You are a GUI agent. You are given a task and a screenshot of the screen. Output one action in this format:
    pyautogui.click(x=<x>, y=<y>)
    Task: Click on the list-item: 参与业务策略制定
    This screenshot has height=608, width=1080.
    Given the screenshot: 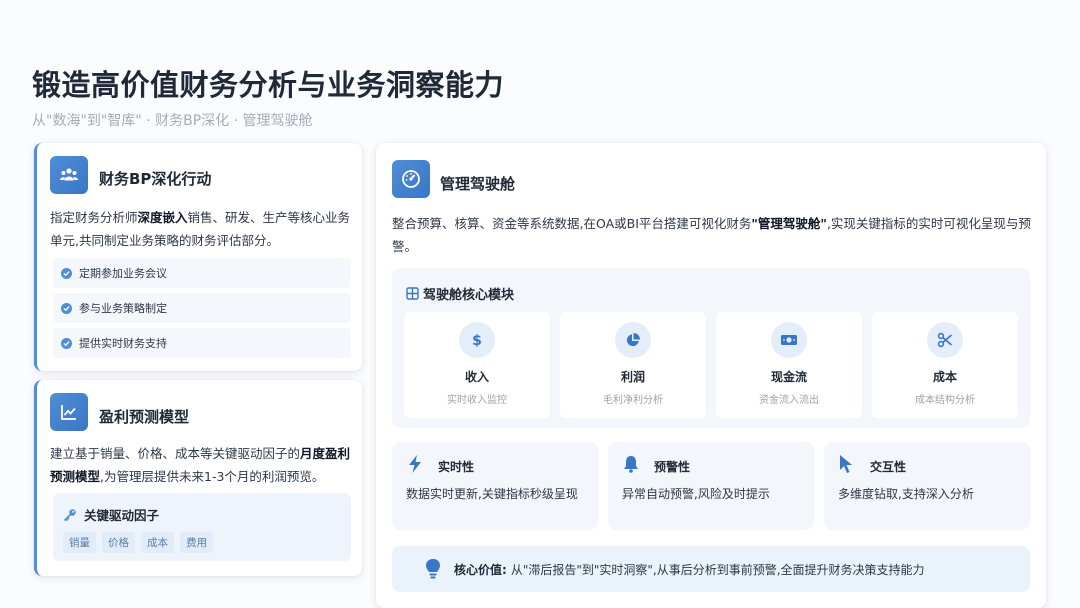 What is the action you would take?
    pyautogui.click(x=202, y=308)
    